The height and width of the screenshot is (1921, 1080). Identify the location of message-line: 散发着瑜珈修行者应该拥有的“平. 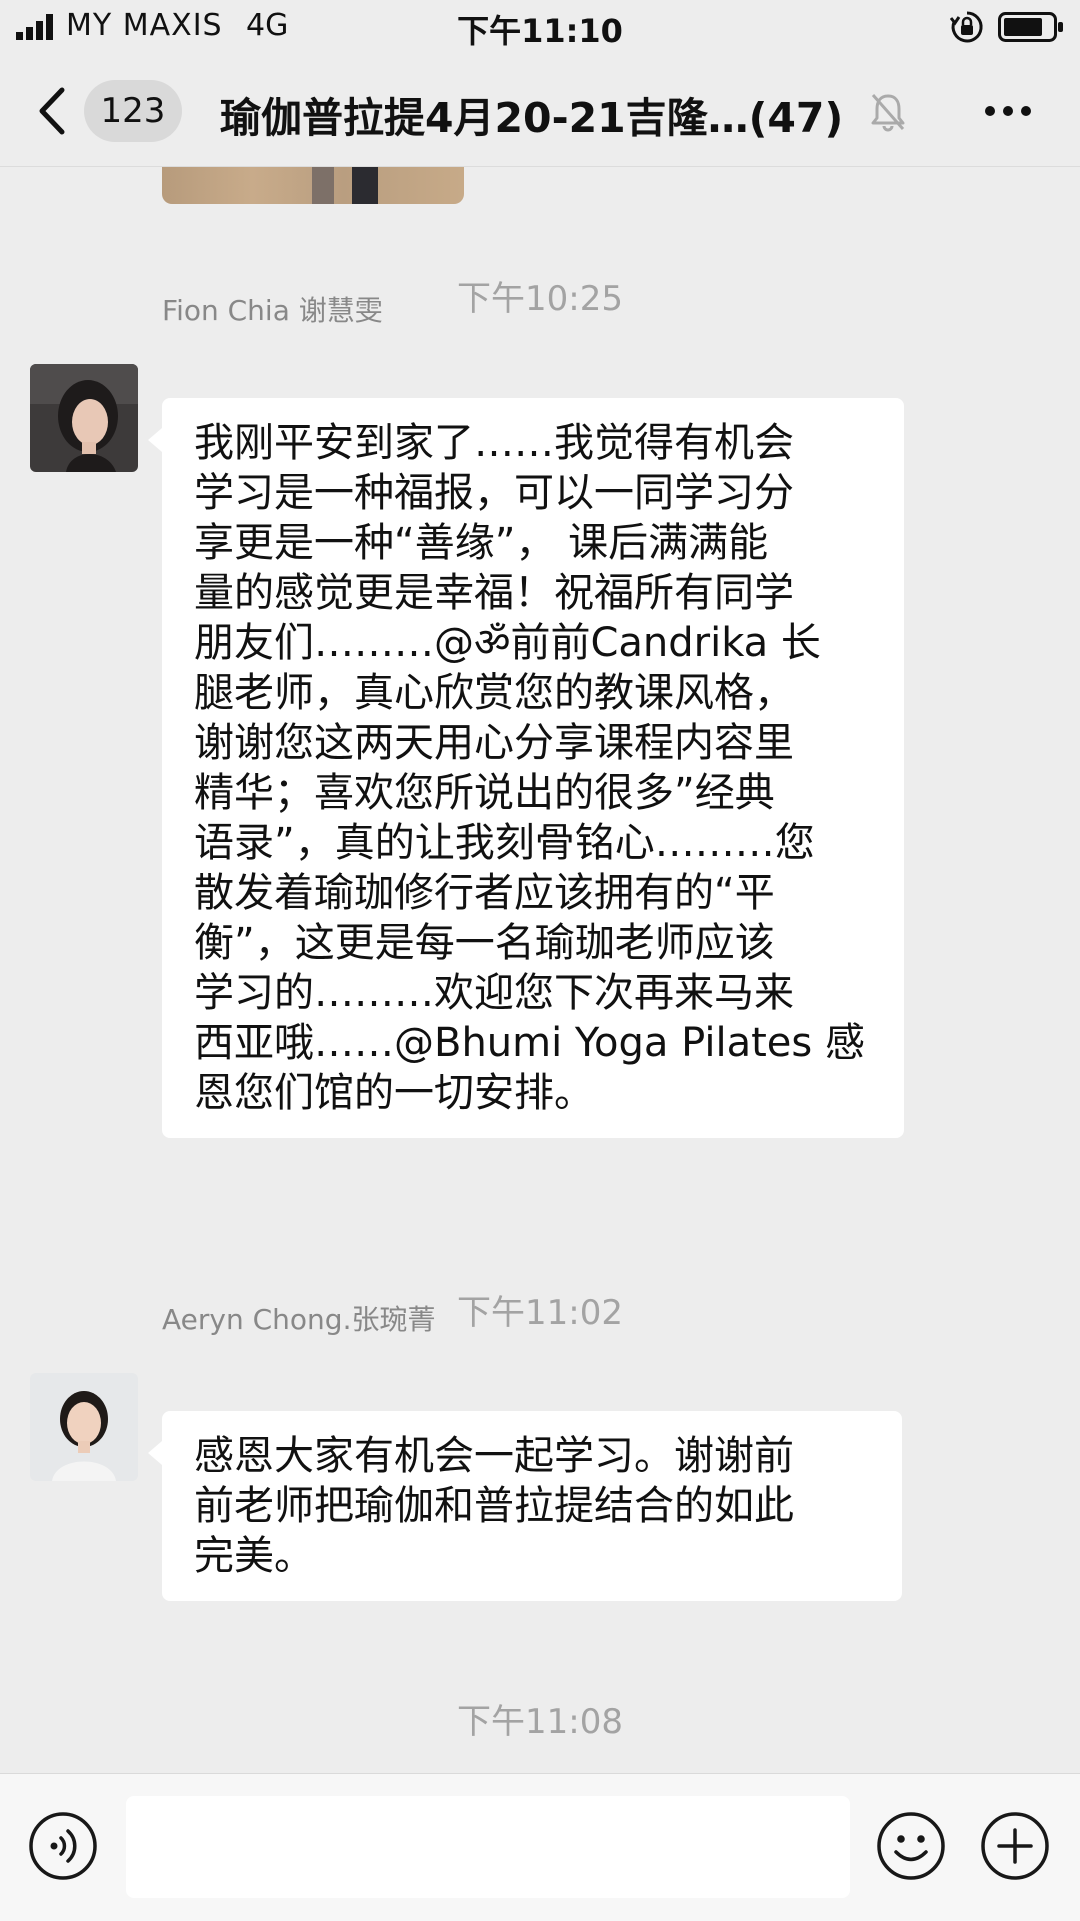
(484, 893).